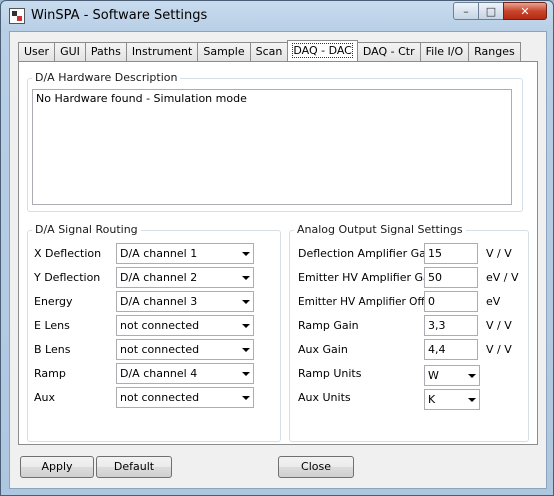 This screenshot has width=554, height=496. Describe the element at coordinates (68, 253) in the screenshot. I see `routing-label: X Deflection` at that location.